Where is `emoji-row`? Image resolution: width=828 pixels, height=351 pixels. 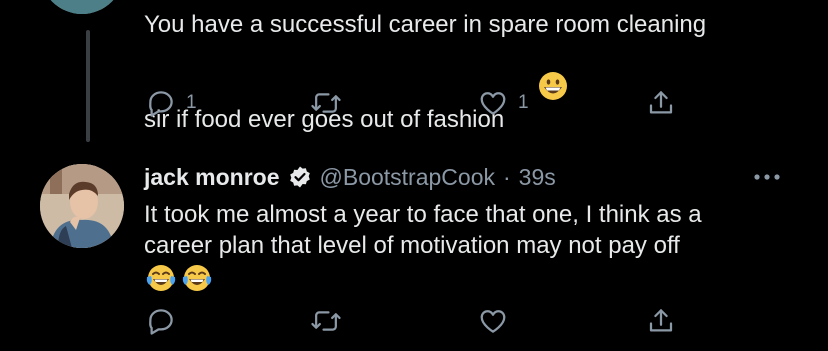
emoji-row is located at coordinates (179, 280).